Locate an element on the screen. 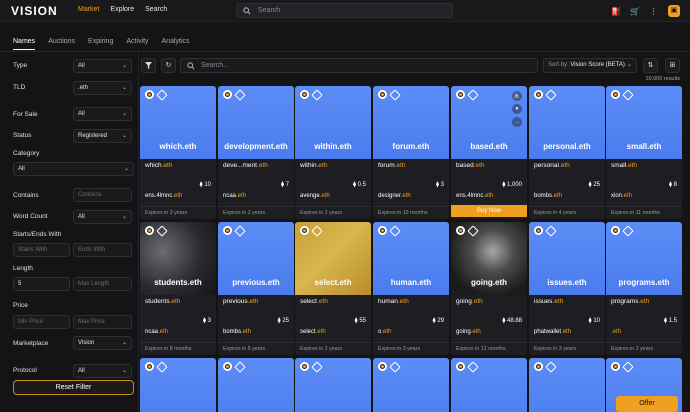 The image size is (690, 412). card-owner: going.eth is located at coordinates (468, 332).